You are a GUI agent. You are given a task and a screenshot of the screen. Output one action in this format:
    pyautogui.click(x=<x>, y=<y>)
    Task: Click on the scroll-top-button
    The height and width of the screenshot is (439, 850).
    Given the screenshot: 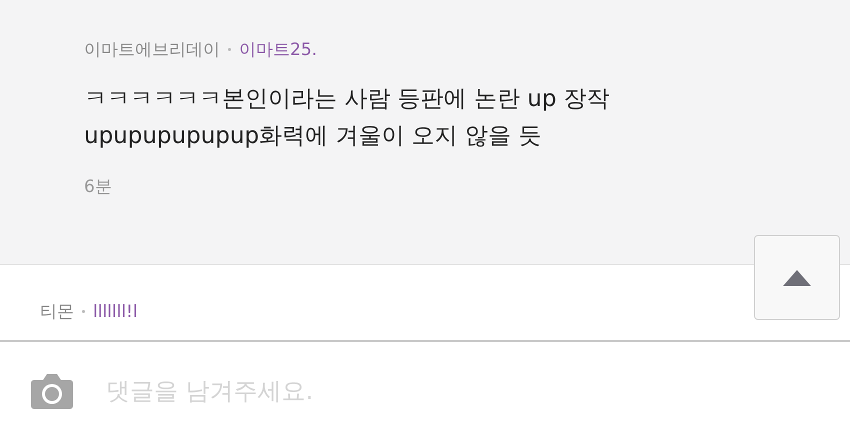 What is the action you would take?
    pyautogui.click(x=797, y=277)
    